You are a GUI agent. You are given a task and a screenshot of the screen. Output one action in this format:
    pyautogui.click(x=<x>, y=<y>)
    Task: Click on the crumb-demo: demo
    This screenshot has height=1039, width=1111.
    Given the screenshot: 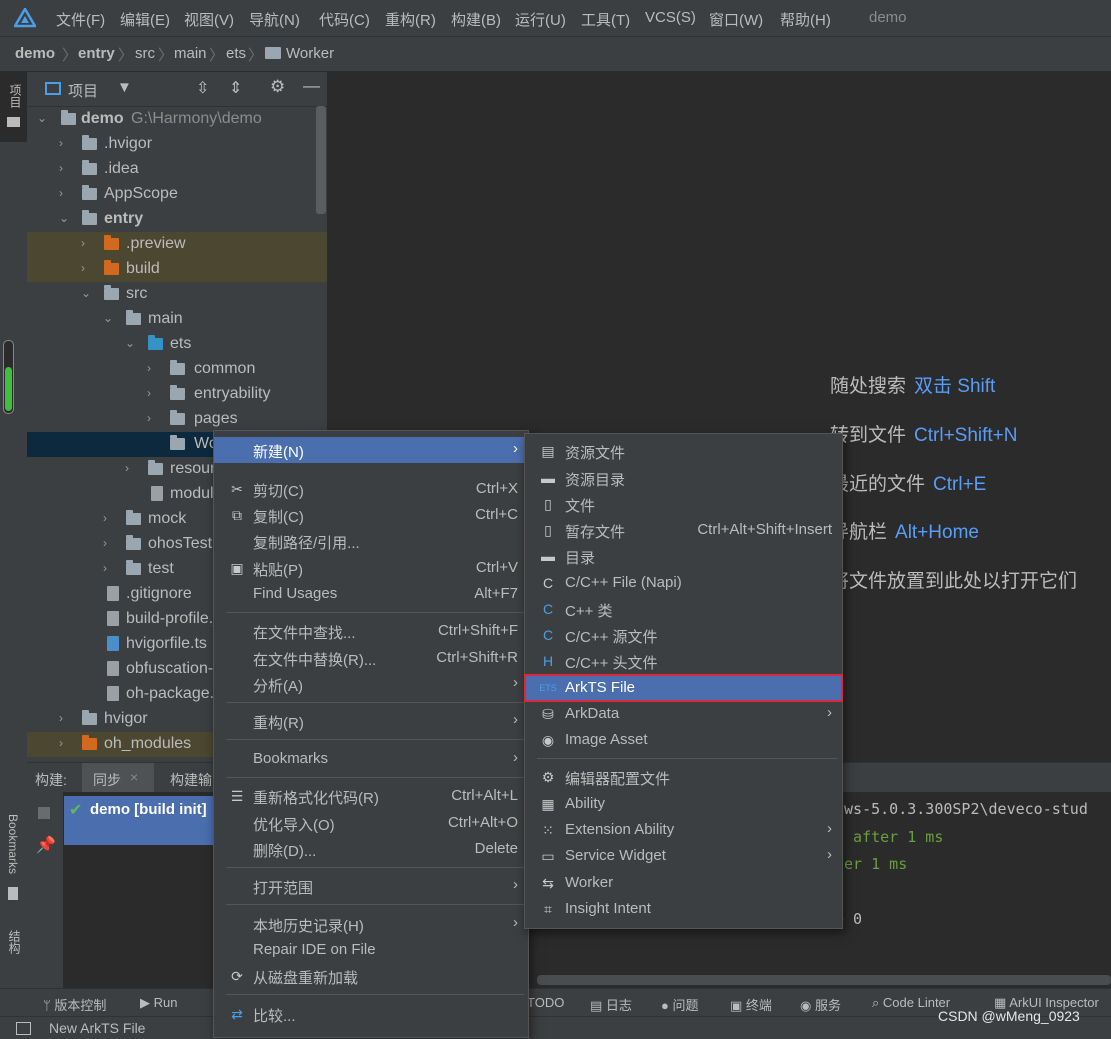 What is the action you would take?
    pyautogui.click(x=35, y=53)
    